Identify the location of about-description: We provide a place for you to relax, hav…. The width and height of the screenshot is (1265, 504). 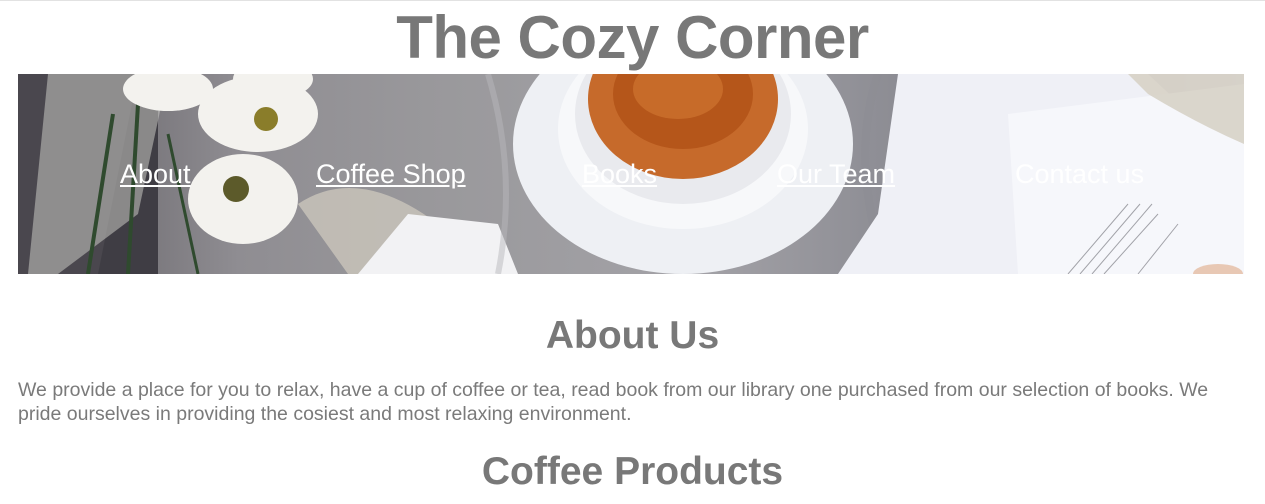
(613, 402).